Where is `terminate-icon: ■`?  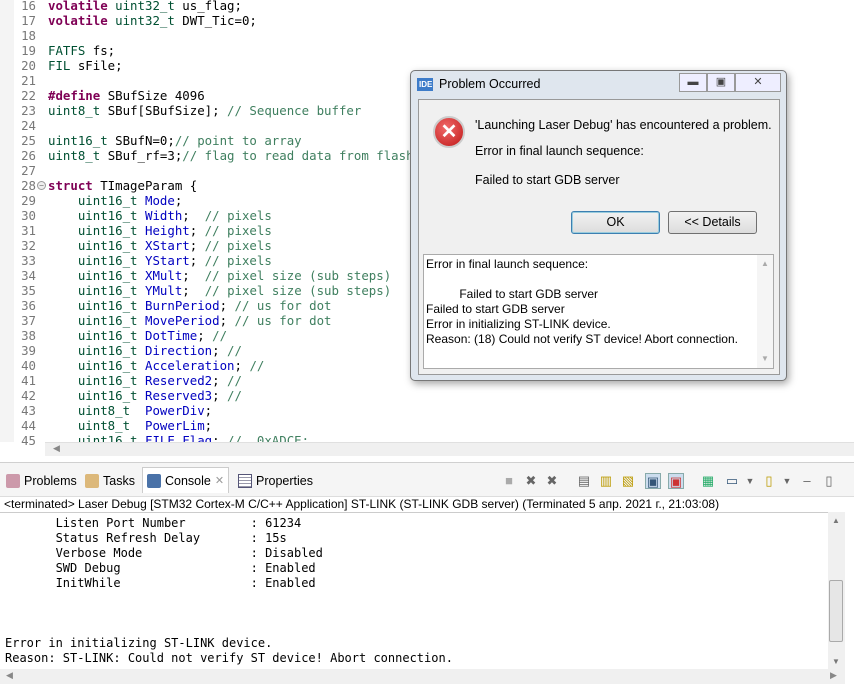
terminate-icon: ■ is located at coordinates (509, 481).